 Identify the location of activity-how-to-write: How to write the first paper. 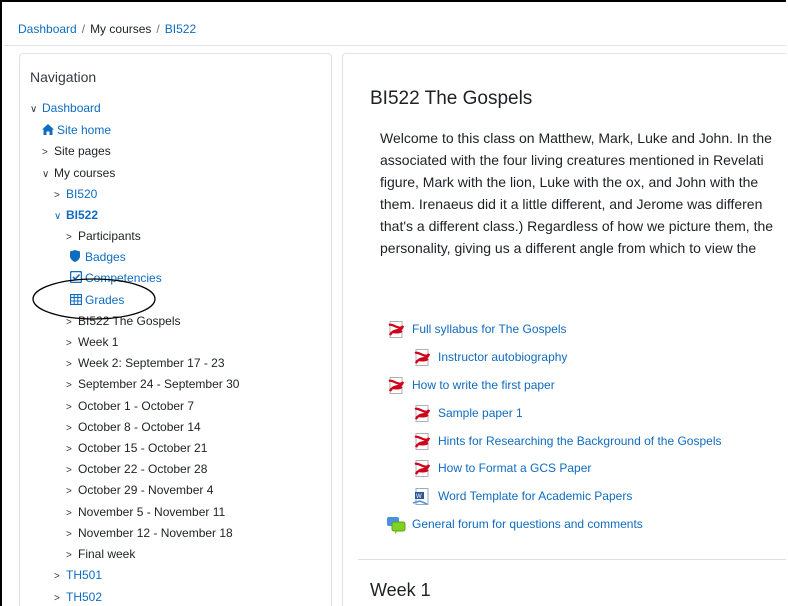
(470, 385).